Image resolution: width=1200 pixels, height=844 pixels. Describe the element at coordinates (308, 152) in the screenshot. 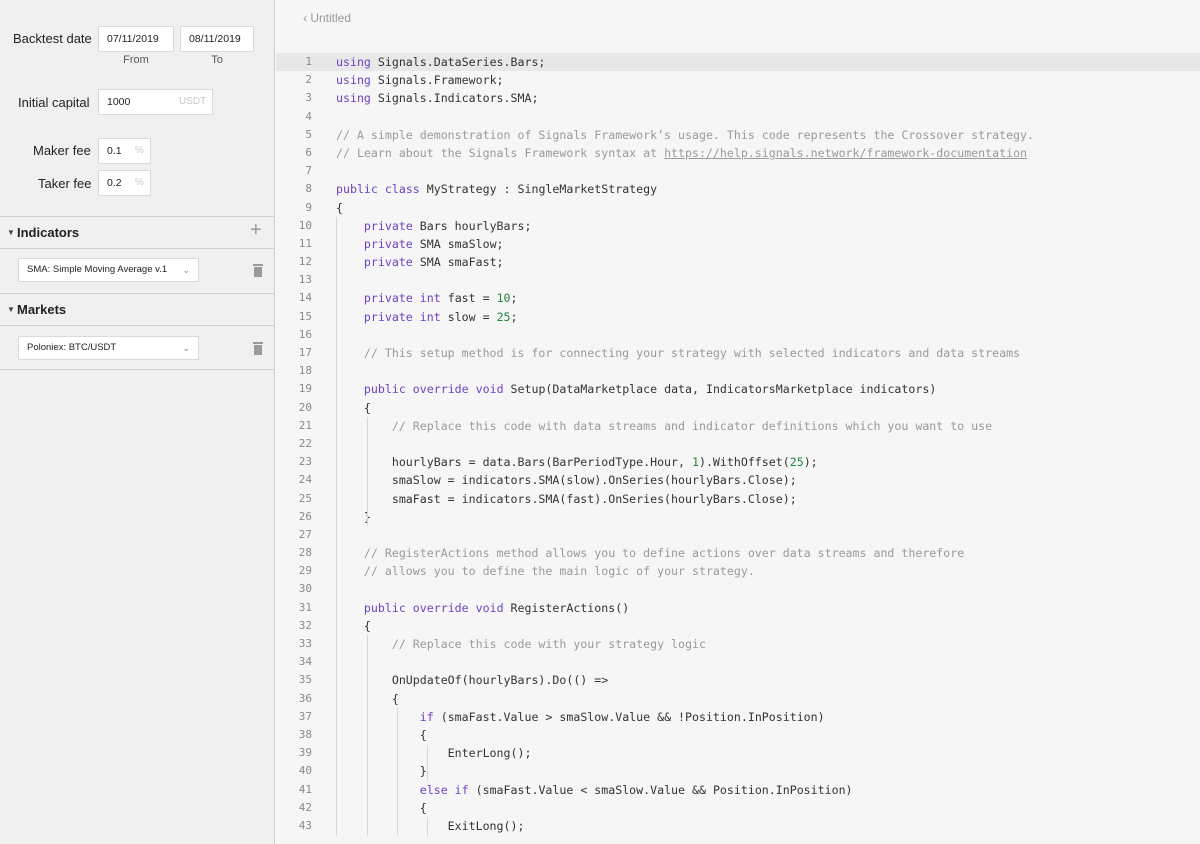

I see `line-number: 6` at that location.